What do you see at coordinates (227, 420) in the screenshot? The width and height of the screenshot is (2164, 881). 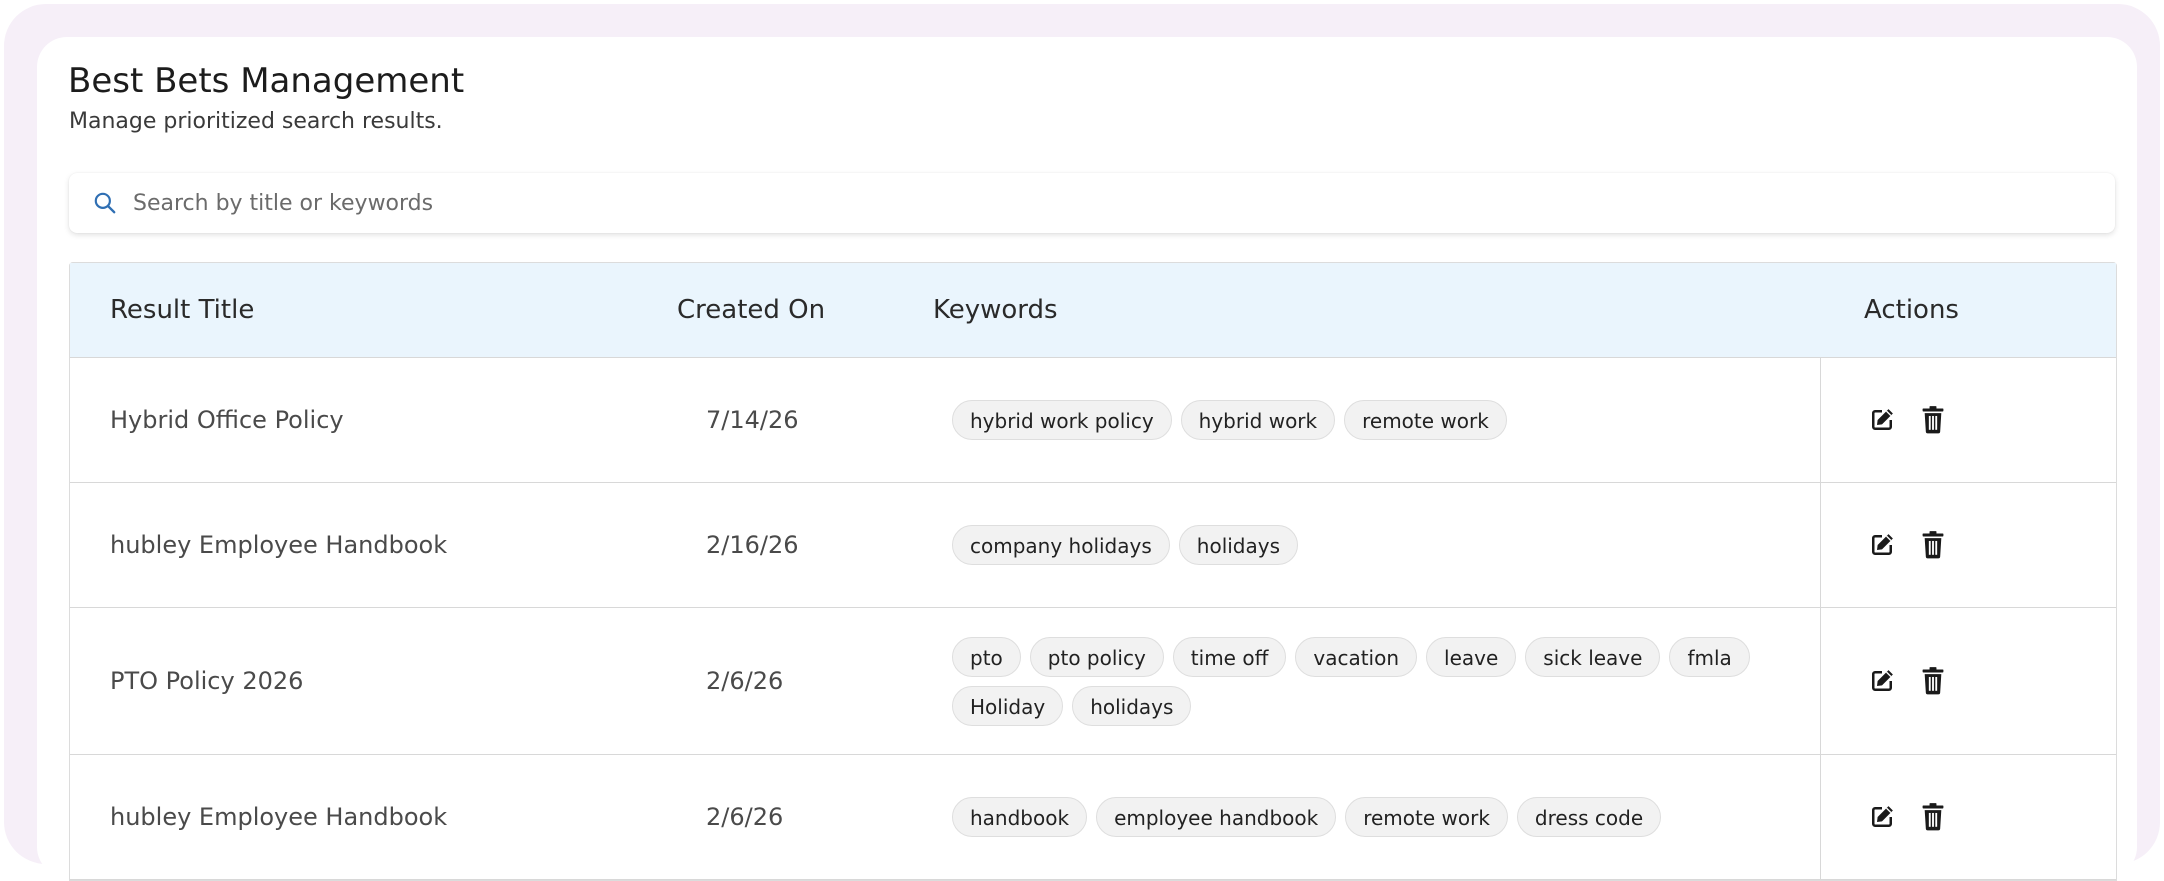 I see `row-title: Hybrid Office Policy` at bounding box center [227, 420].